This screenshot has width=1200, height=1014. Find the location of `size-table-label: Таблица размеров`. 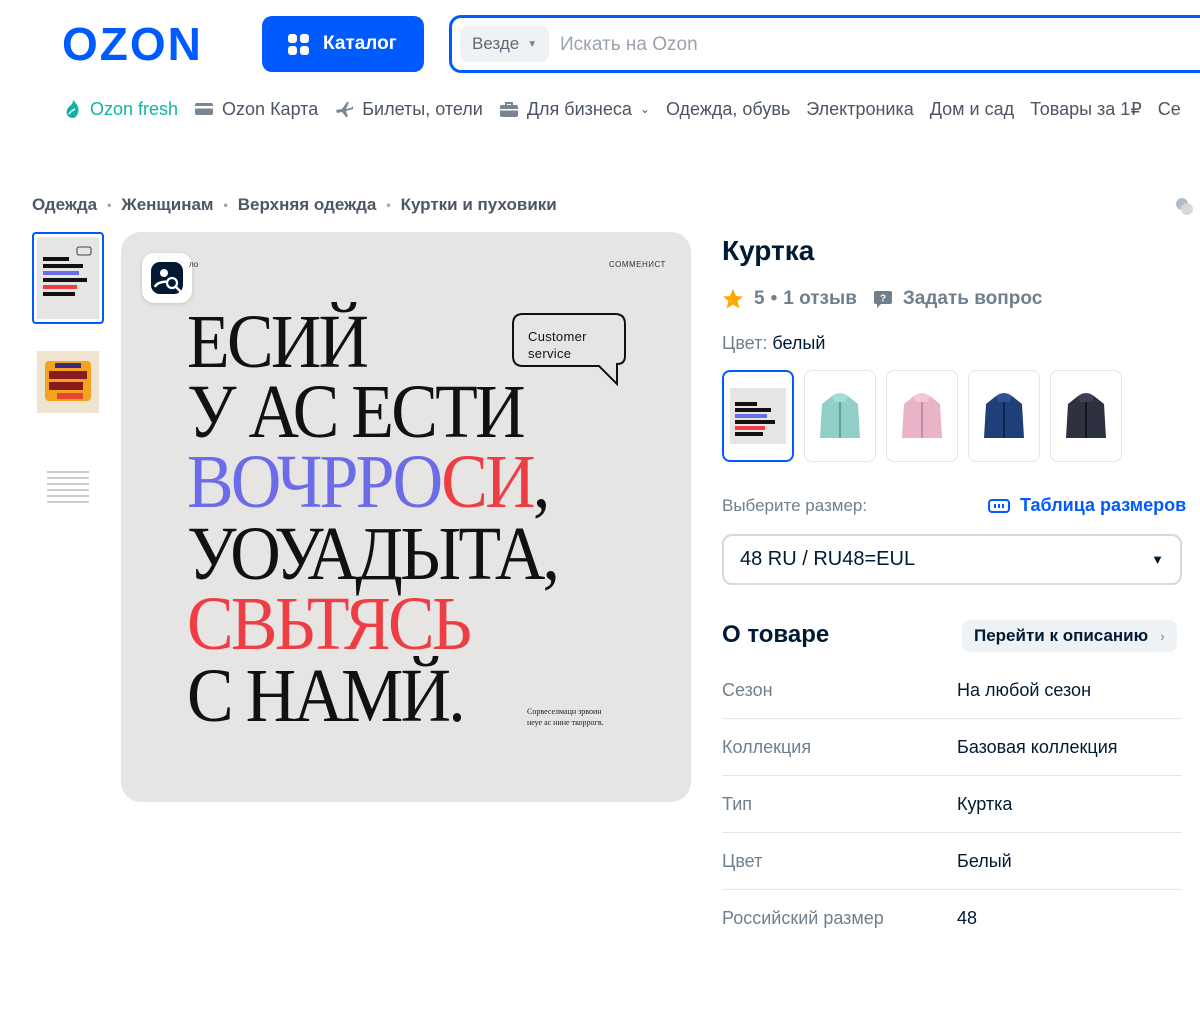

size-table-label: Таблица размеров is located at coordinates (1103, 505).